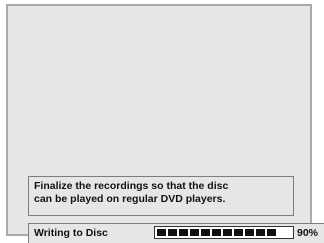  Describe the element at coordinates (71, 233) in the screenshot. I see `status-label: Writing to Disc` at that location.